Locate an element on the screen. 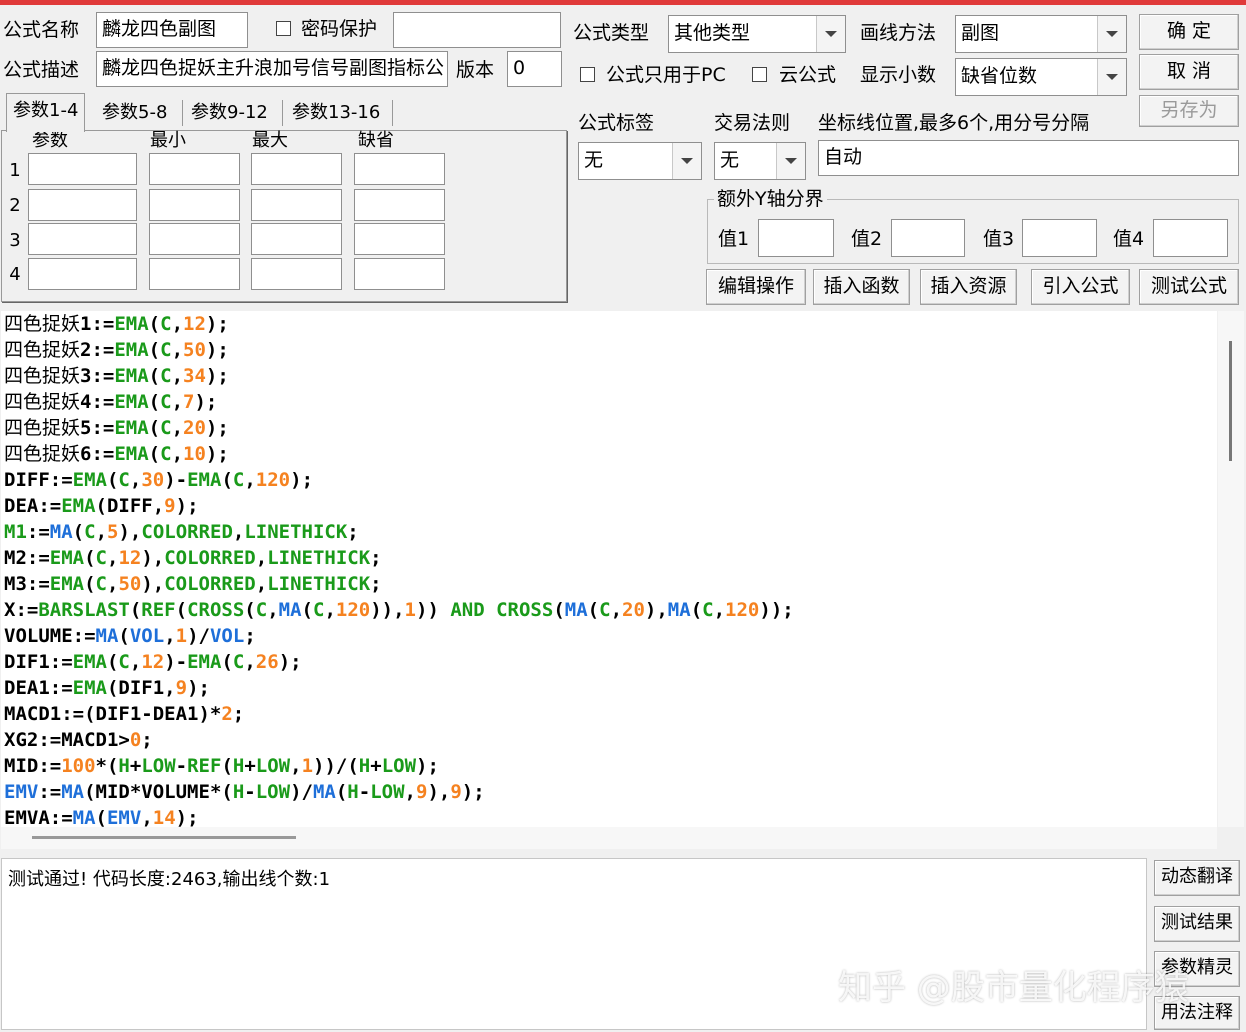  vertical-scrollbar is located at coordinates (1231, 569).